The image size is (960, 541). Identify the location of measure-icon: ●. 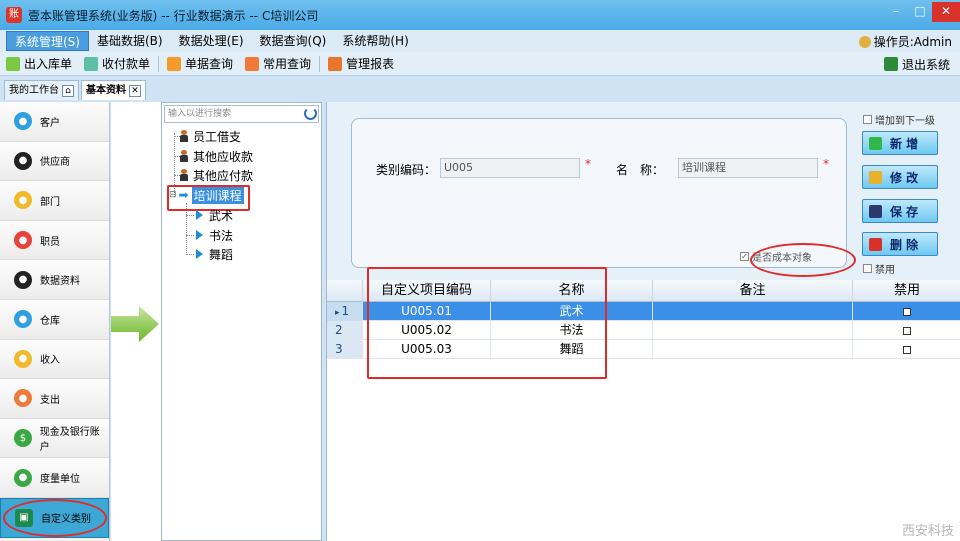
(23, 477).